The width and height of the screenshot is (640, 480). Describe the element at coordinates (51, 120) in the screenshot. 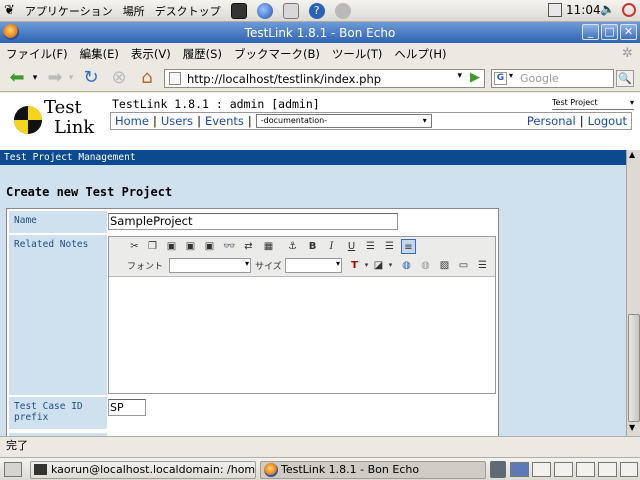

I see `testlink-logo: Test Link` at that location.